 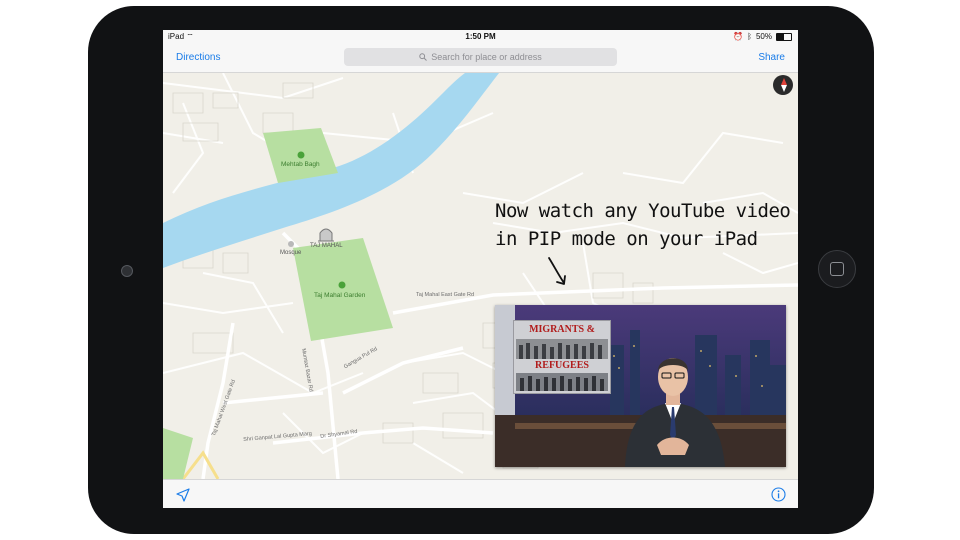 I want to click on bottom-toolbar, so click(x=480, y=493).